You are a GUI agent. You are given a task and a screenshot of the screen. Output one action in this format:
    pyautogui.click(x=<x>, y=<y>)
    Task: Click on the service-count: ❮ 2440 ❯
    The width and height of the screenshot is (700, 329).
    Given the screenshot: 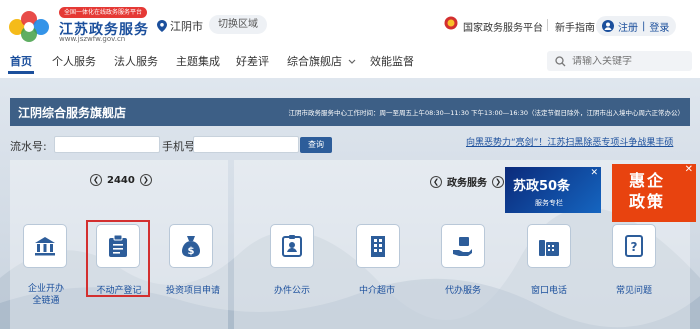 What is the action you would take?
    pyautogui.click(x=121, y=180)
    